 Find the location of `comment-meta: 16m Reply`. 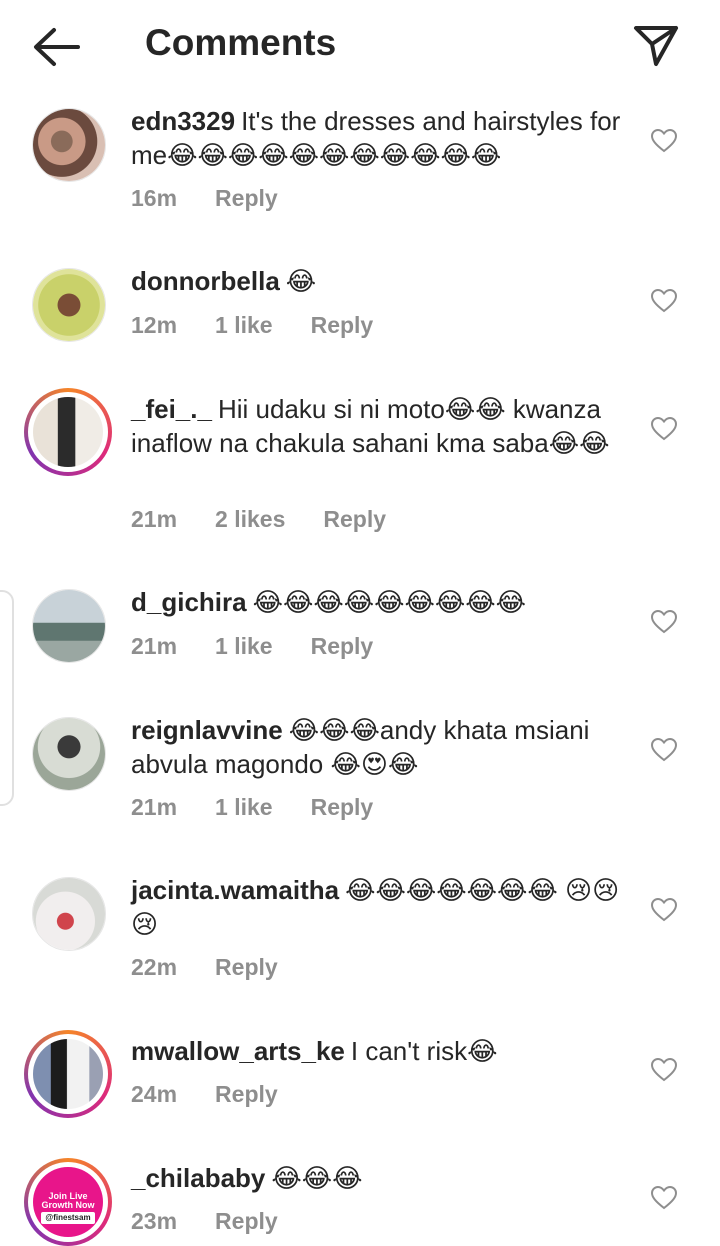

comment-meta: 16m Reply is located at coordinates (223, 198).